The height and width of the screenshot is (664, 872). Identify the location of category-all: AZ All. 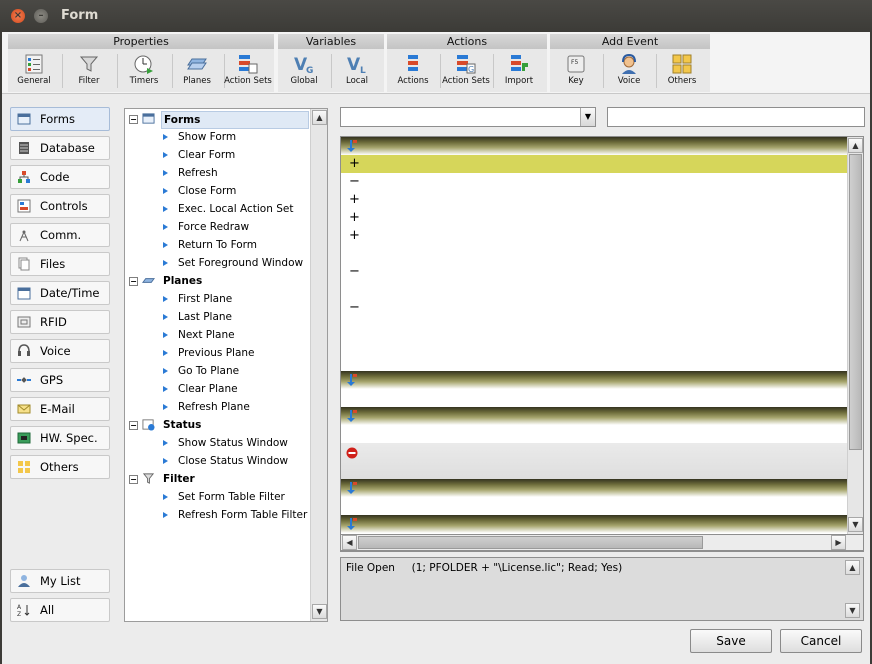
(60, 610).